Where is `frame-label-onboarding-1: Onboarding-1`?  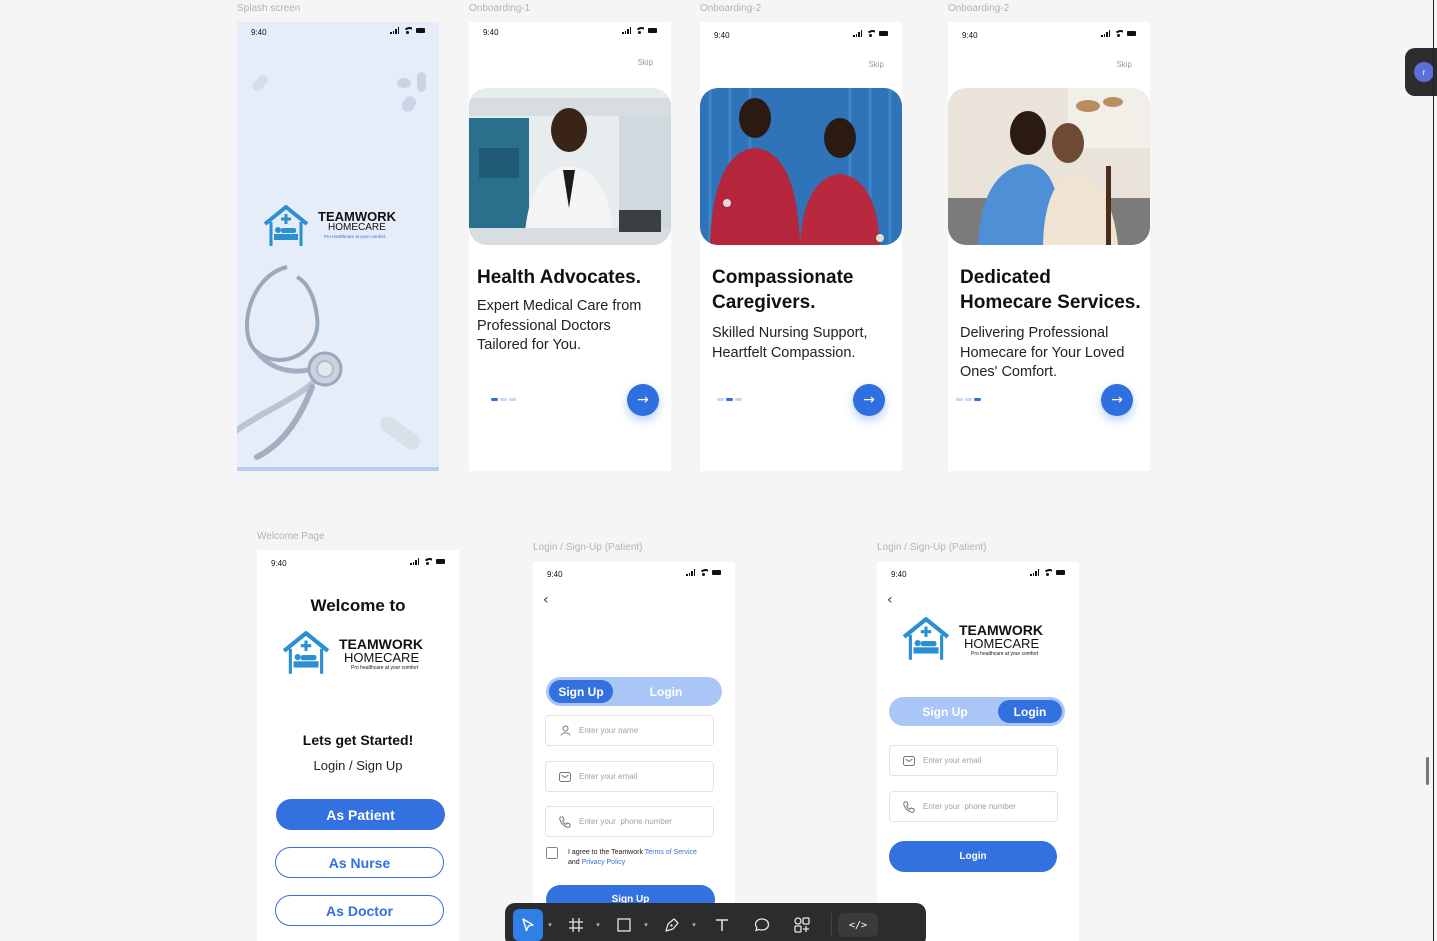
frame-label-onboarding-1: Onboarding-1 is located at coordinates (499, 8).